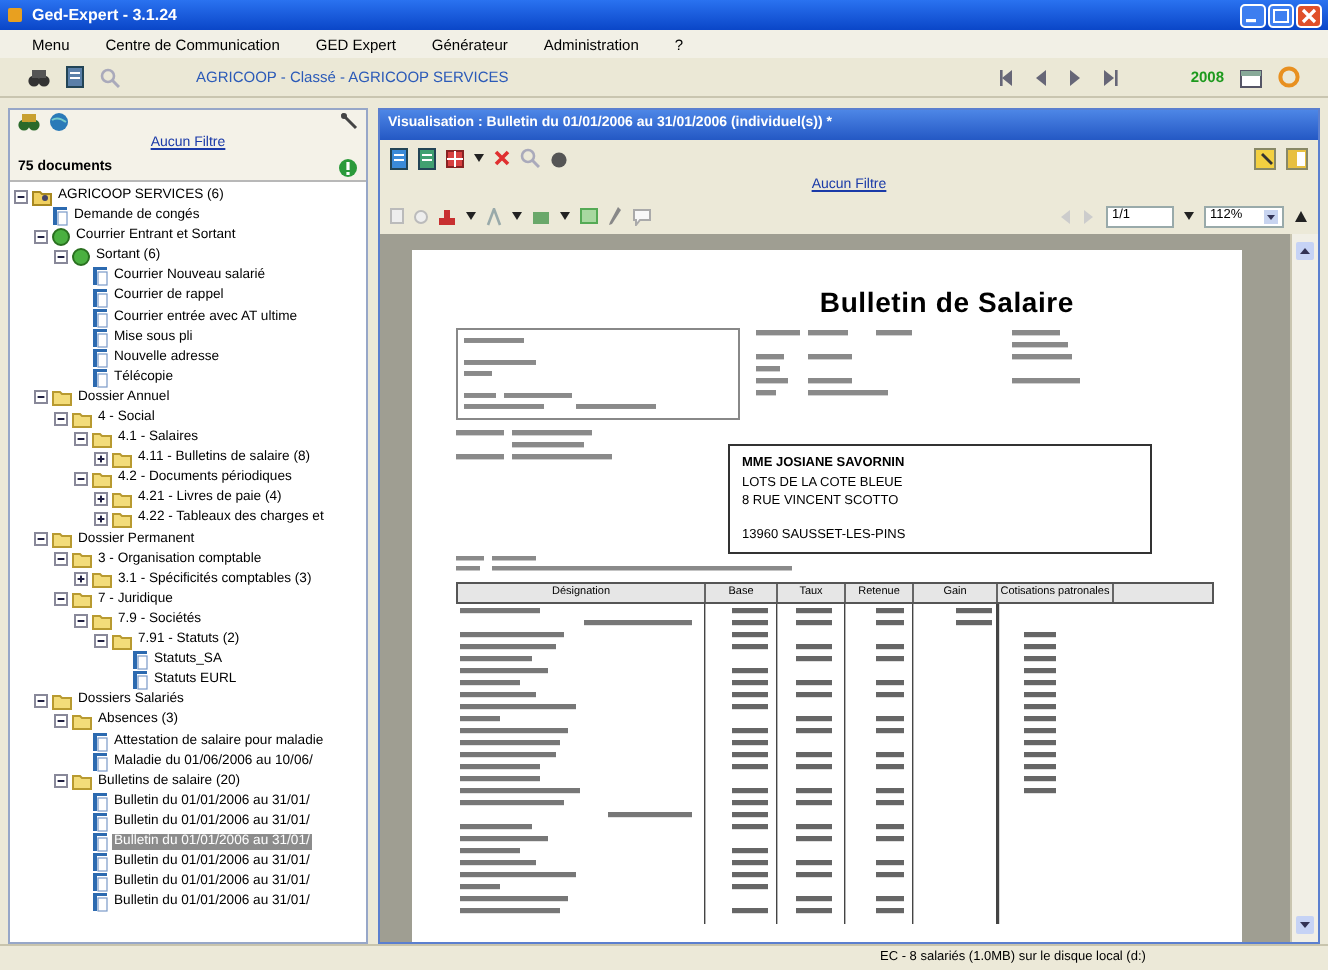 The image size is (1328, 970). What do you see at coordinates (615, 216) in the screenshot?
I see `pen-icon` at bounding box center [615, 216].